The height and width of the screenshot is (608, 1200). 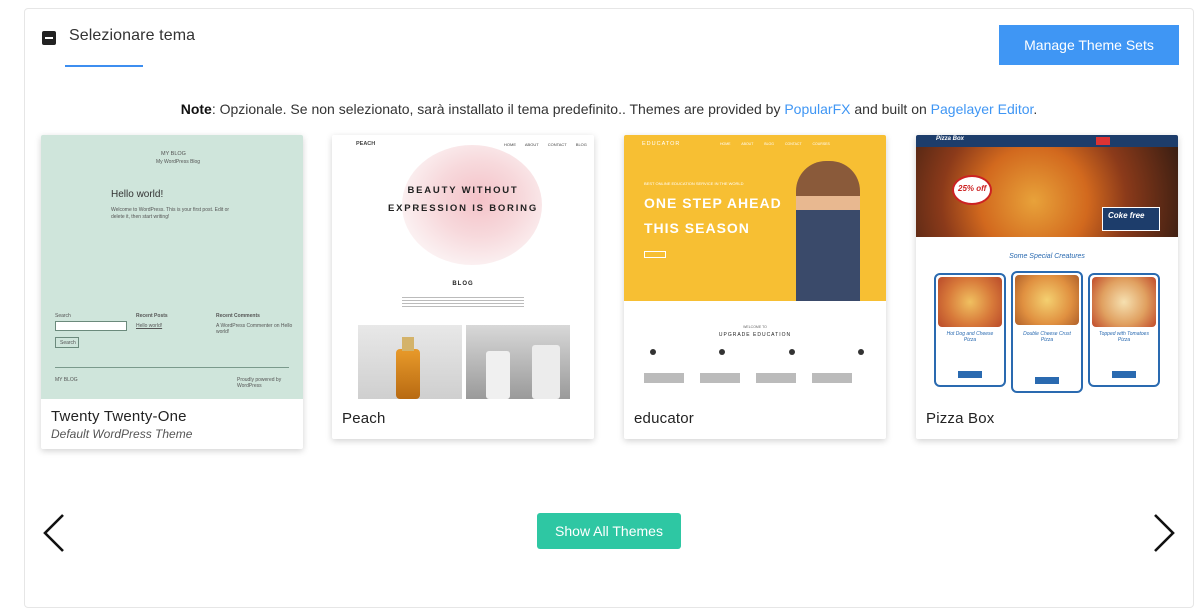 I want to click on preview-section: BLOG, so click(x=463, y=284).